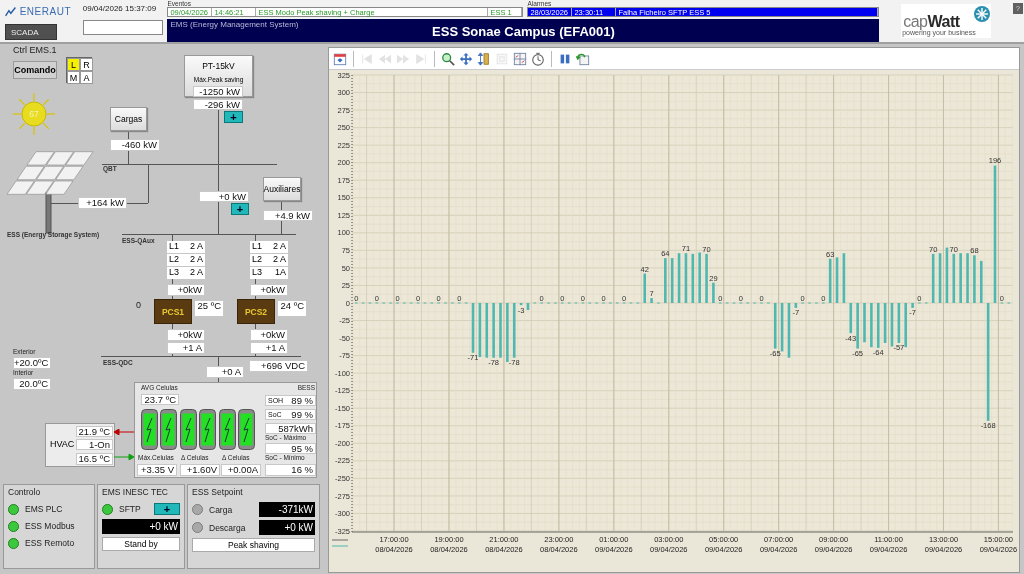  What do you see at coordinates (73, 77) in the screenshot?
I see `mode-option: M` at bounding box center [73, 77].